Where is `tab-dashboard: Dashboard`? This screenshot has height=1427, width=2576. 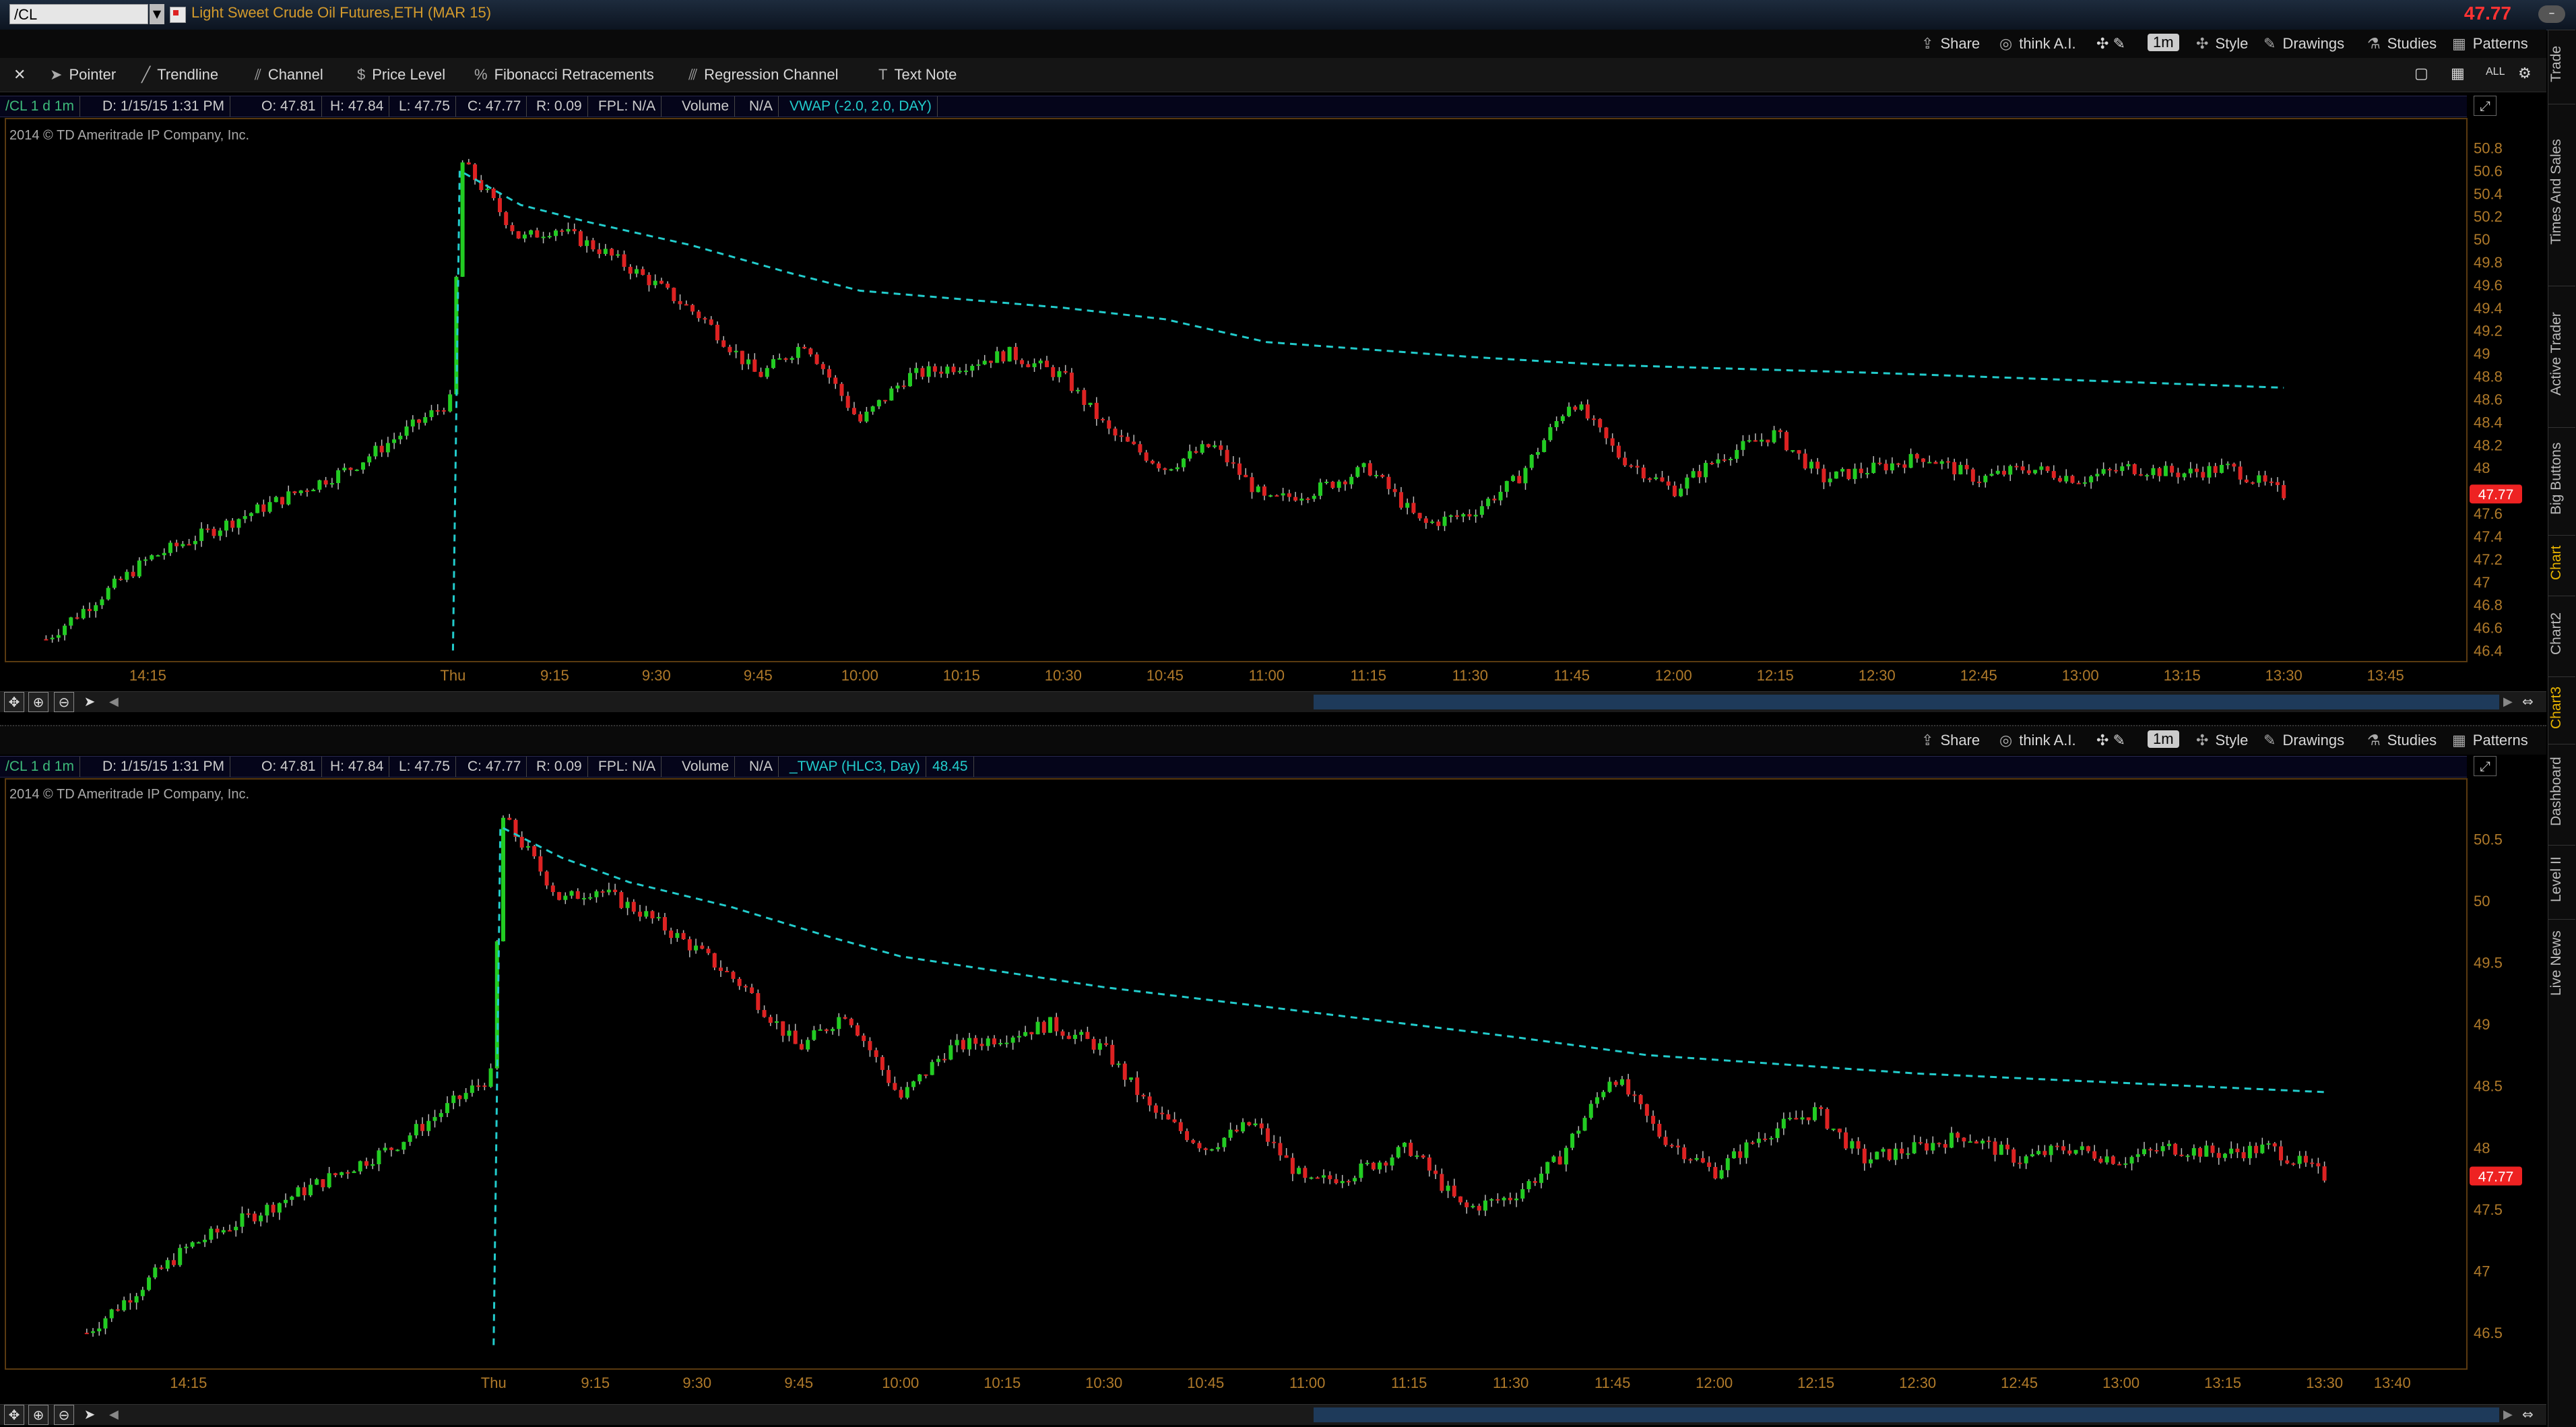 tab-dashboard: Dashboard is located at coordinates (2562, 792).